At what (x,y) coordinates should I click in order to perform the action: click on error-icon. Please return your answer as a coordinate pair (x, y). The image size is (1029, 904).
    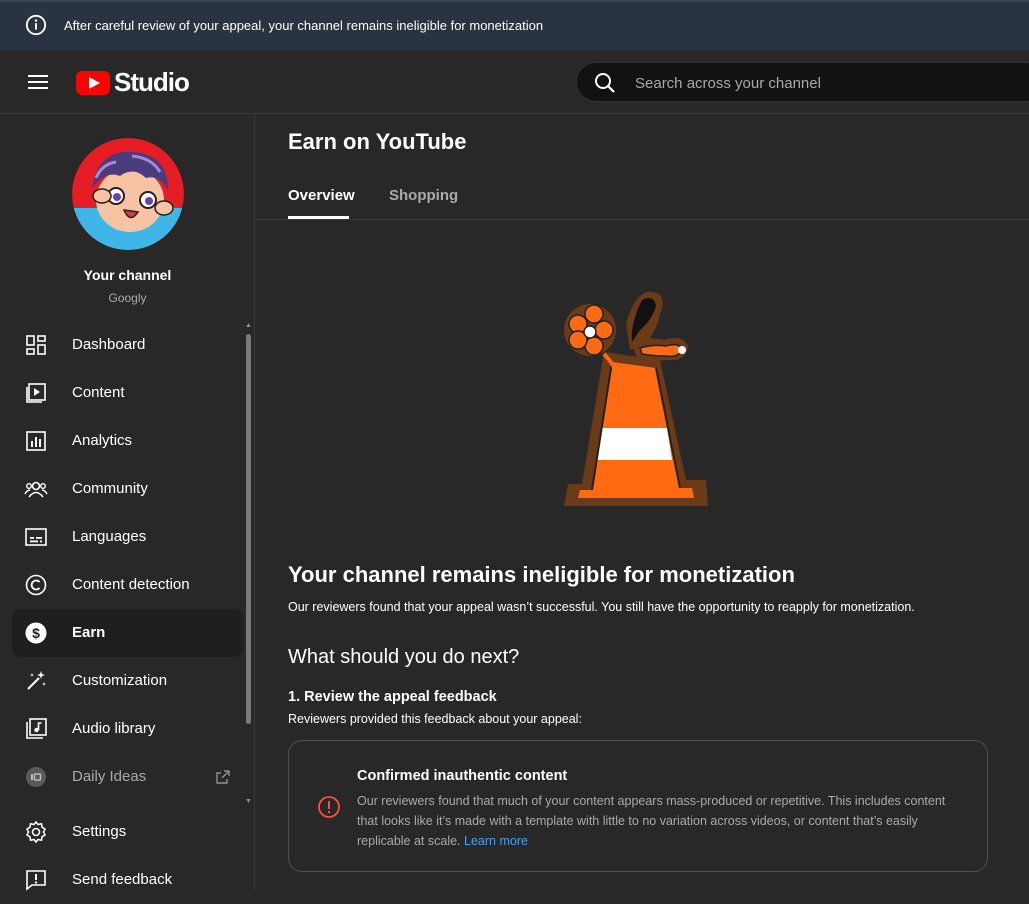
    Looking at the image, I should click on (329, 807).